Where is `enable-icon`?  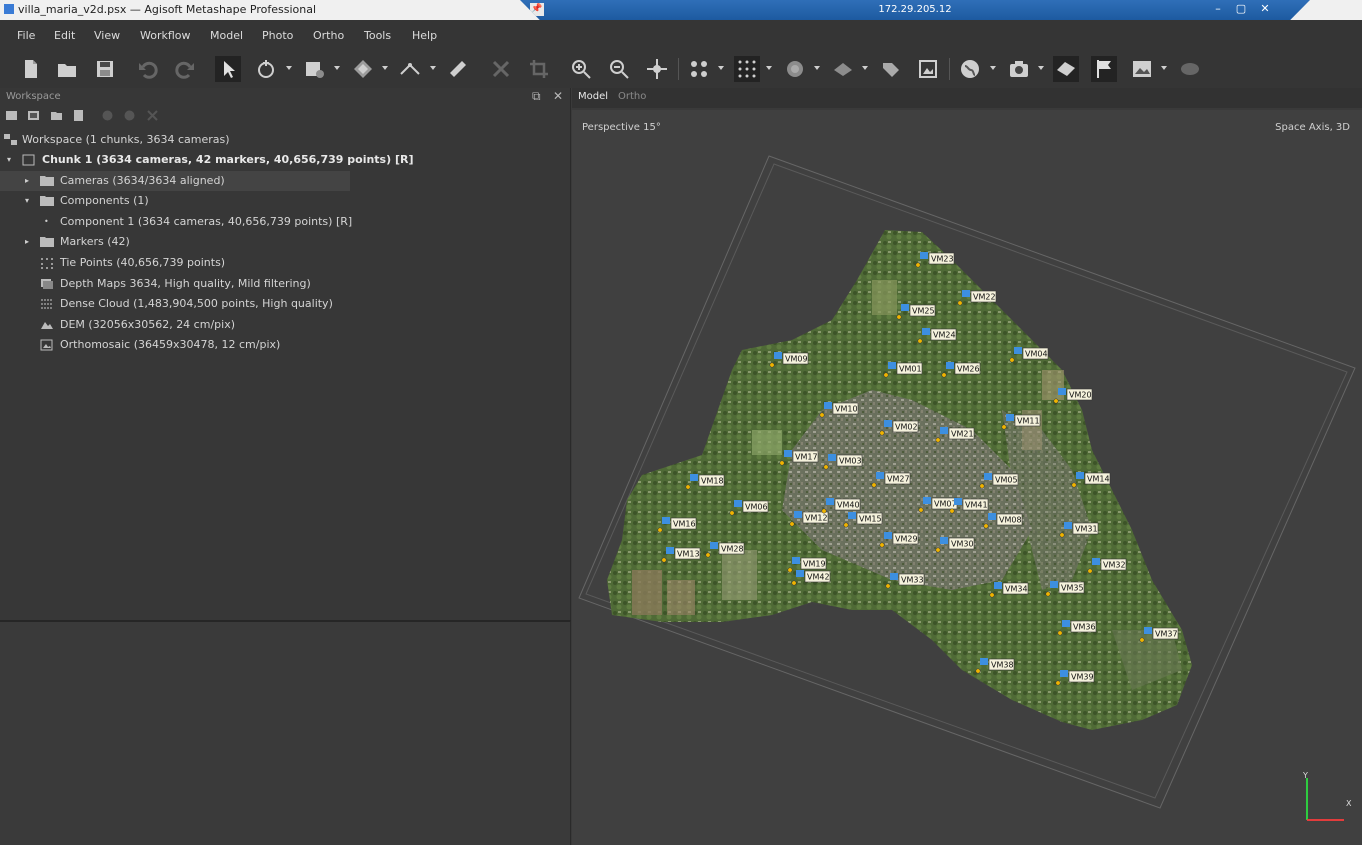
enable-icon is located at coordinates (107, 115).